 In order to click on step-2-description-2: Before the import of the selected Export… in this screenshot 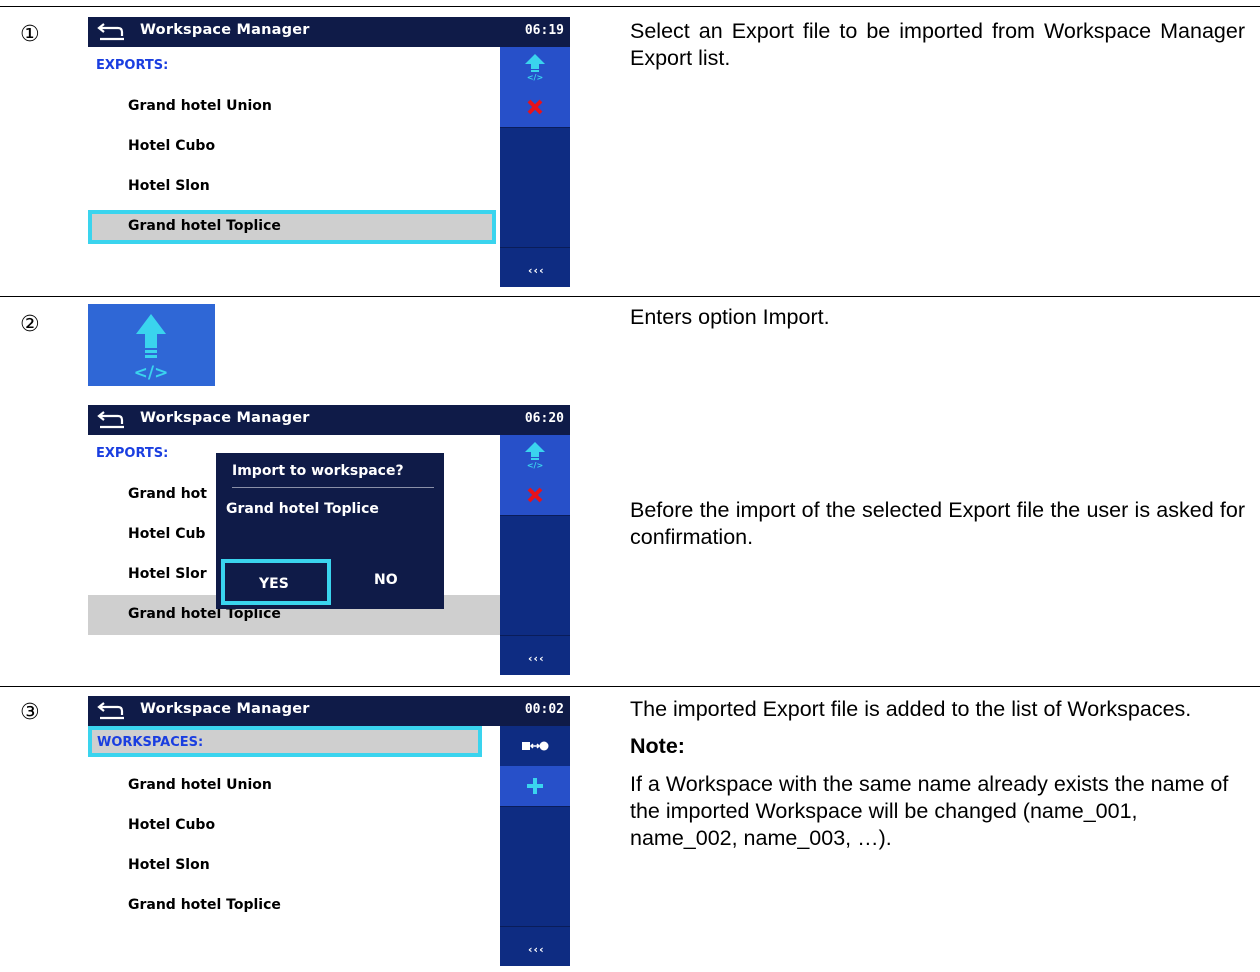, I will do `click(937, 523)`.